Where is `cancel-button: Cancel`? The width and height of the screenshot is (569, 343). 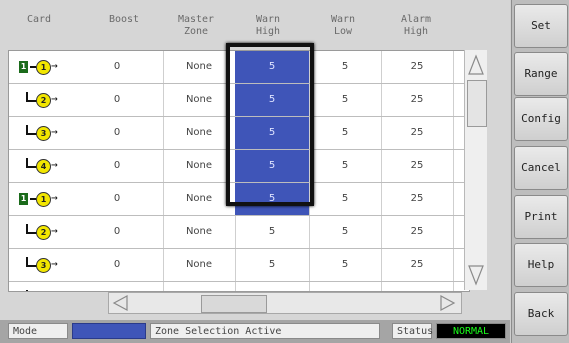
cancel-button: Cancel is located at coordinates (541, 168).